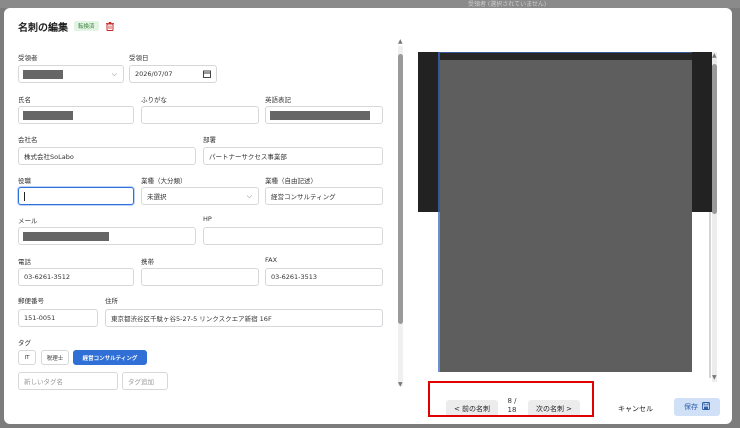 This screenshot has height=428, width=740. I want to click on address-label: 住所, so click(111, 301).